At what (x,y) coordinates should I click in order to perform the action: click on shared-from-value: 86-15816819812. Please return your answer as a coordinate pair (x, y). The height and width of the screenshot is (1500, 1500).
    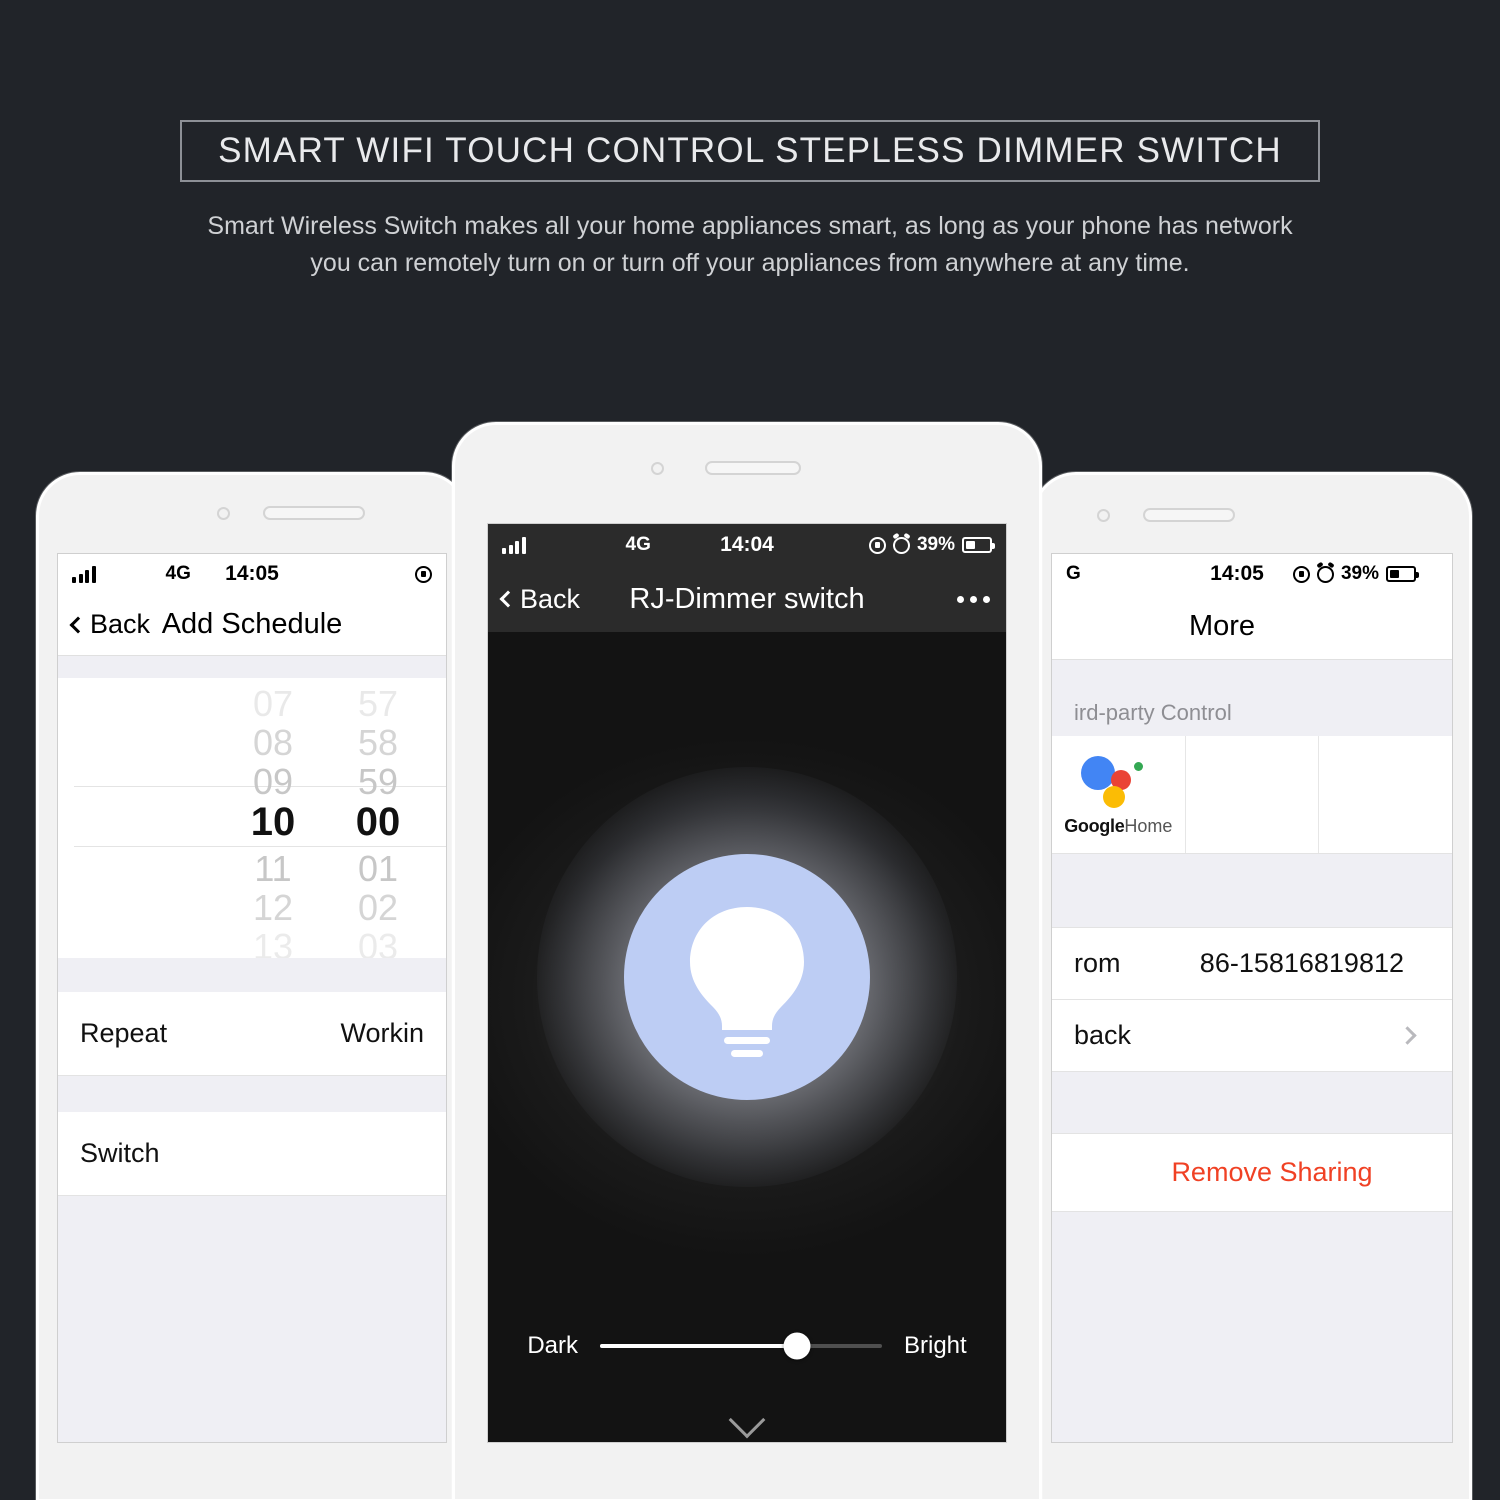
    Looking at the image, I should click on (1301, 963).